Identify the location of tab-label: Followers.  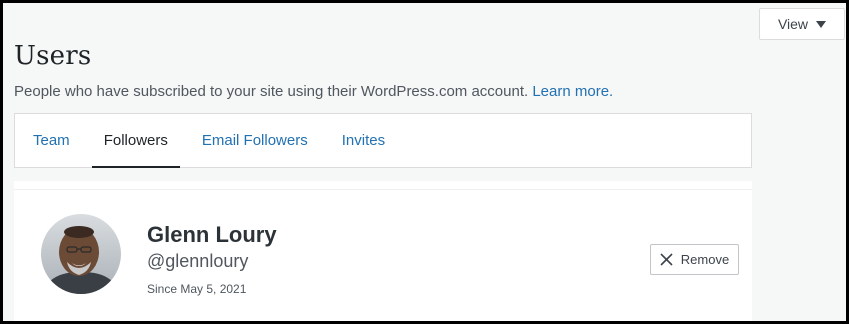
(135, 140).